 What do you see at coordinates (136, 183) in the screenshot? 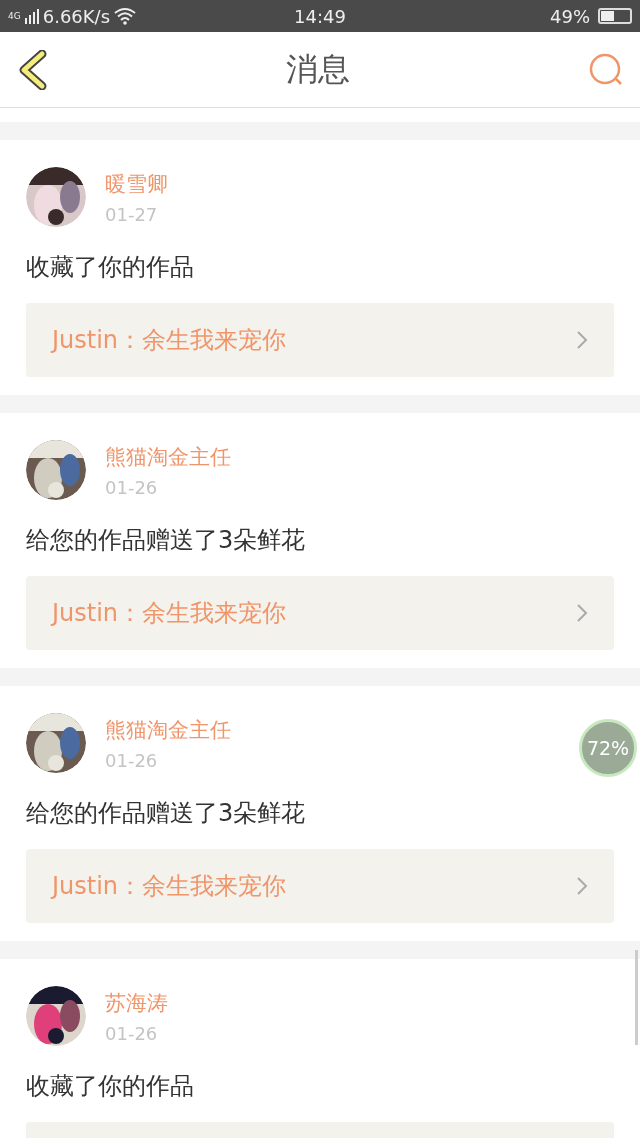
I see `user-name: 暖雪卿` at bounding box center [136, 183].